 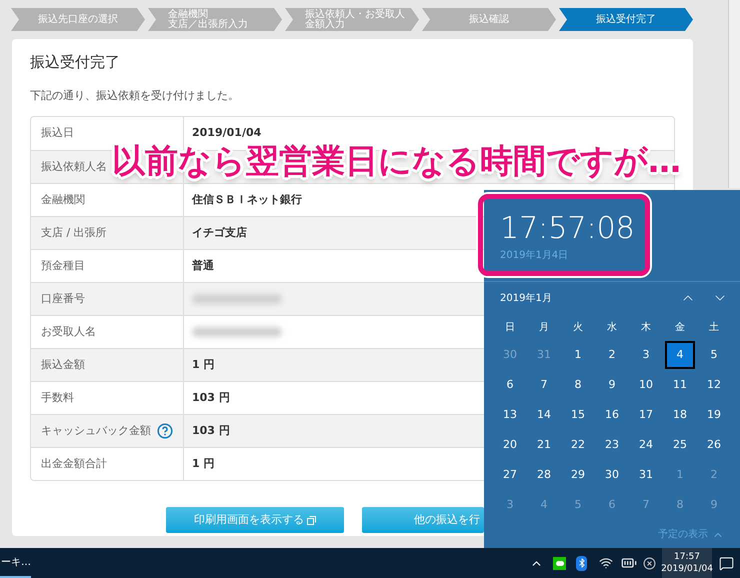 I want to click on calendar-day: 3, so click(x=646, y=355).